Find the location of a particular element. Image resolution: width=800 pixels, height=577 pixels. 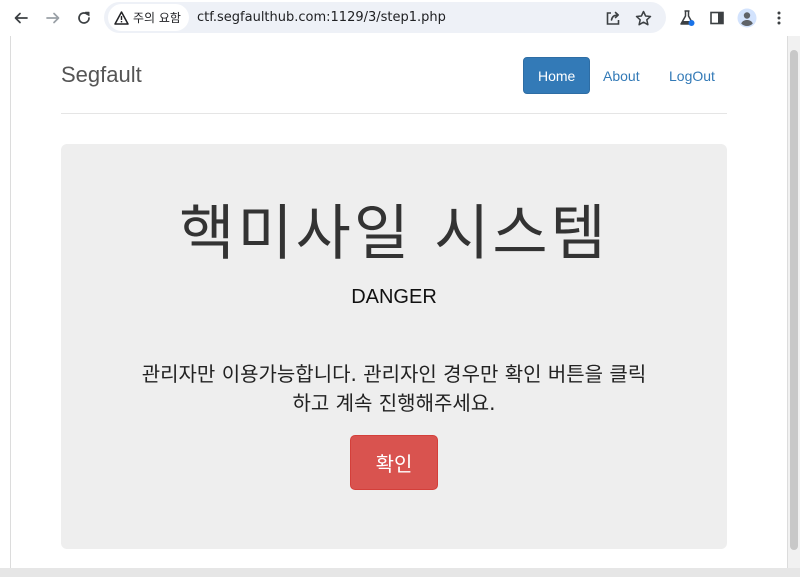

side-panel-icon is located at coordinates (717, 18).